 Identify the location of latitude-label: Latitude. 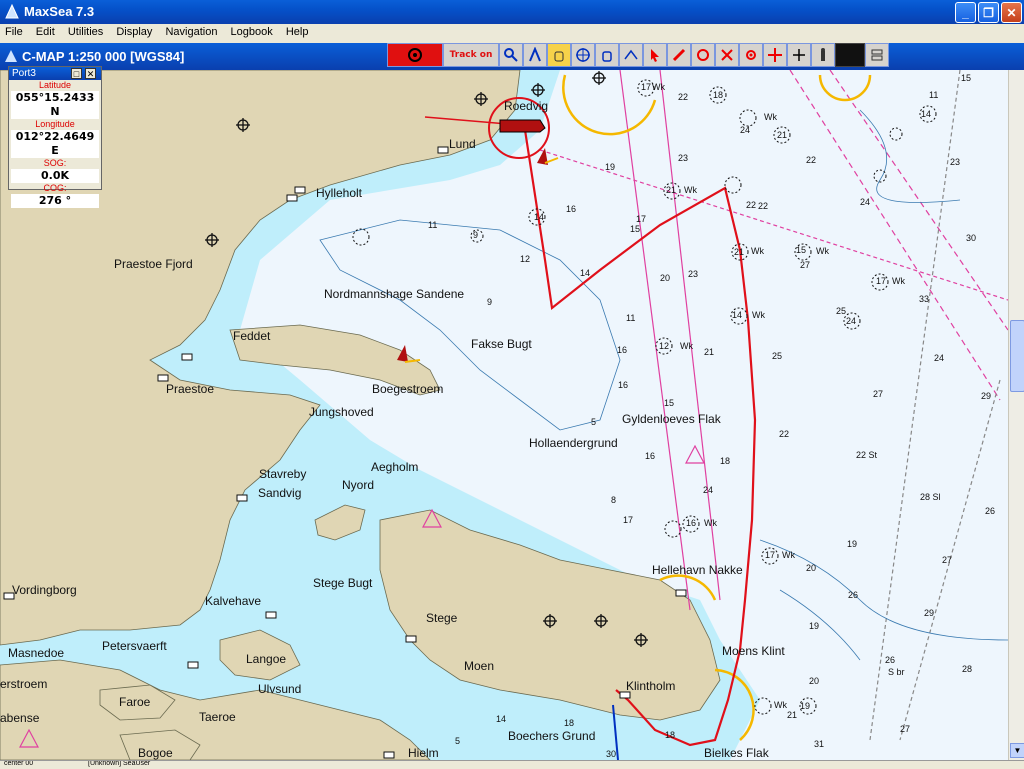
(55, 85).